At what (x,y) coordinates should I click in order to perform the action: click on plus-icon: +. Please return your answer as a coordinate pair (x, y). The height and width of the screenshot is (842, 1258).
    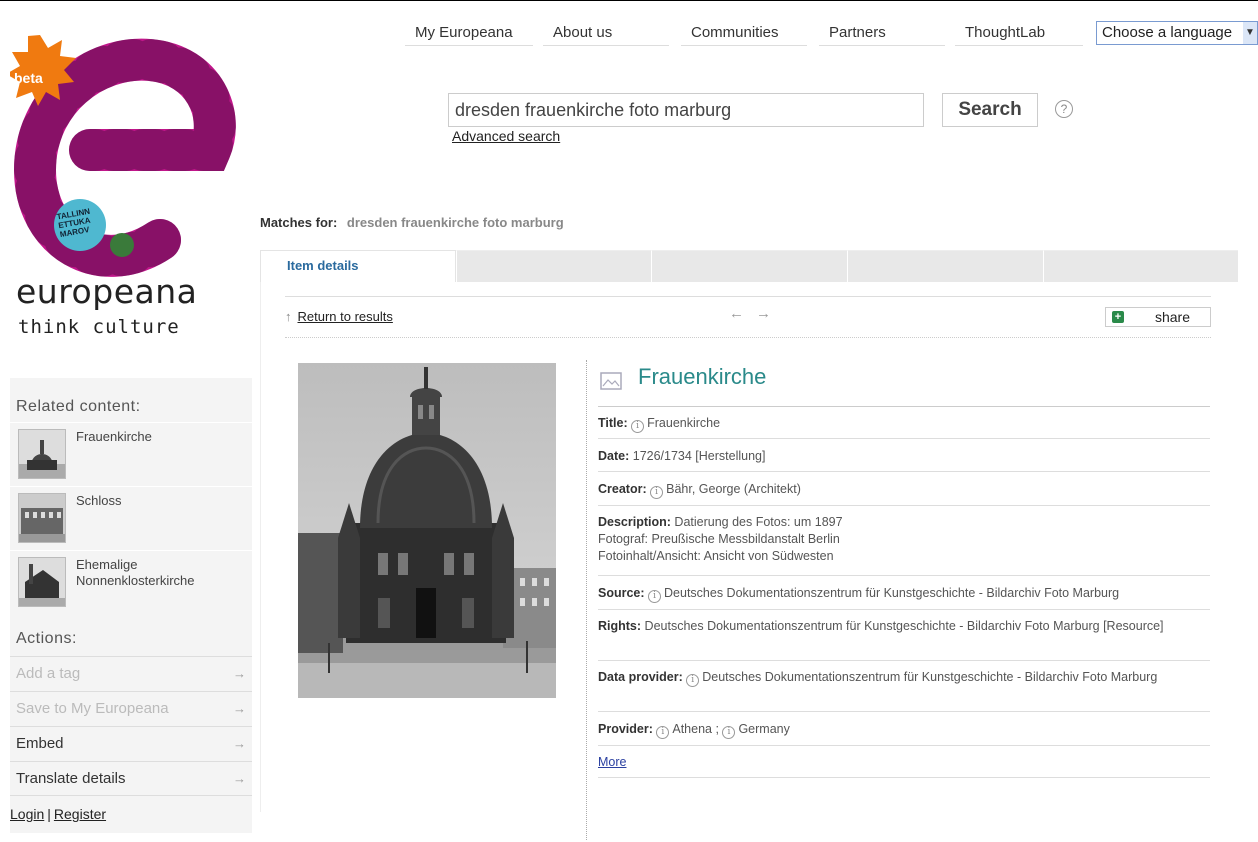
    Looking at the image, I should click on (1118, 317).